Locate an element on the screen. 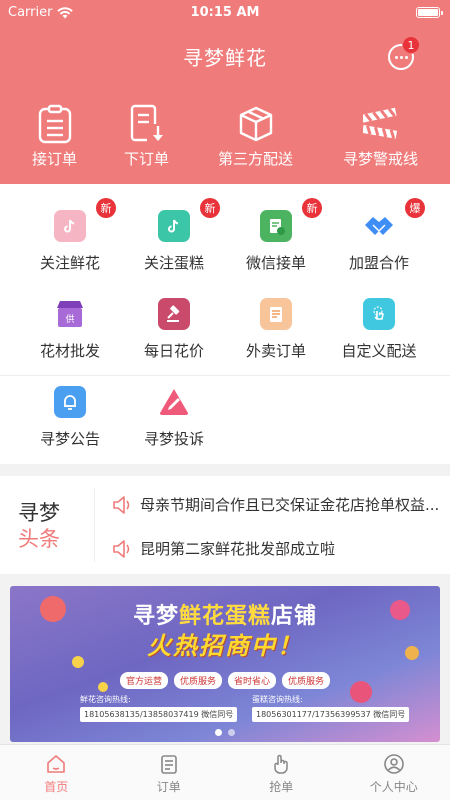  grid-item-wholesale: 供 花材批发 is located at coordinates (70, 329).